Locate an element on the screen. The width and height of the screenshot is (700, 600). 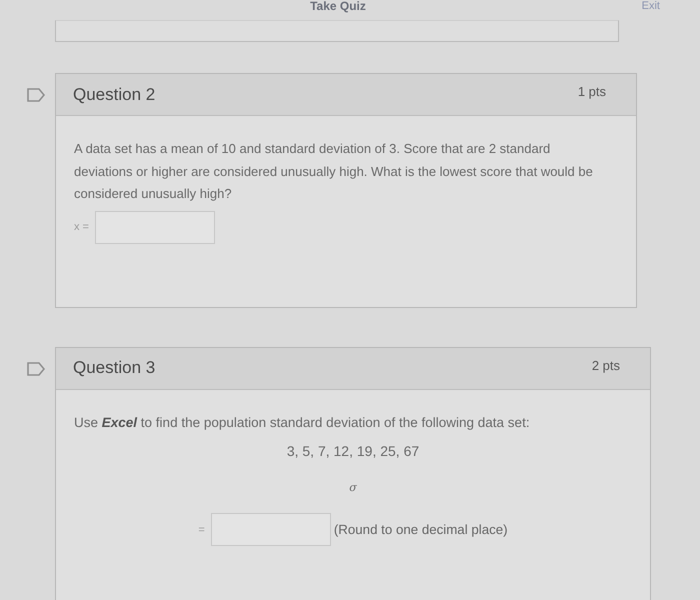
answer-label: = is located at coordinates (201, 530).